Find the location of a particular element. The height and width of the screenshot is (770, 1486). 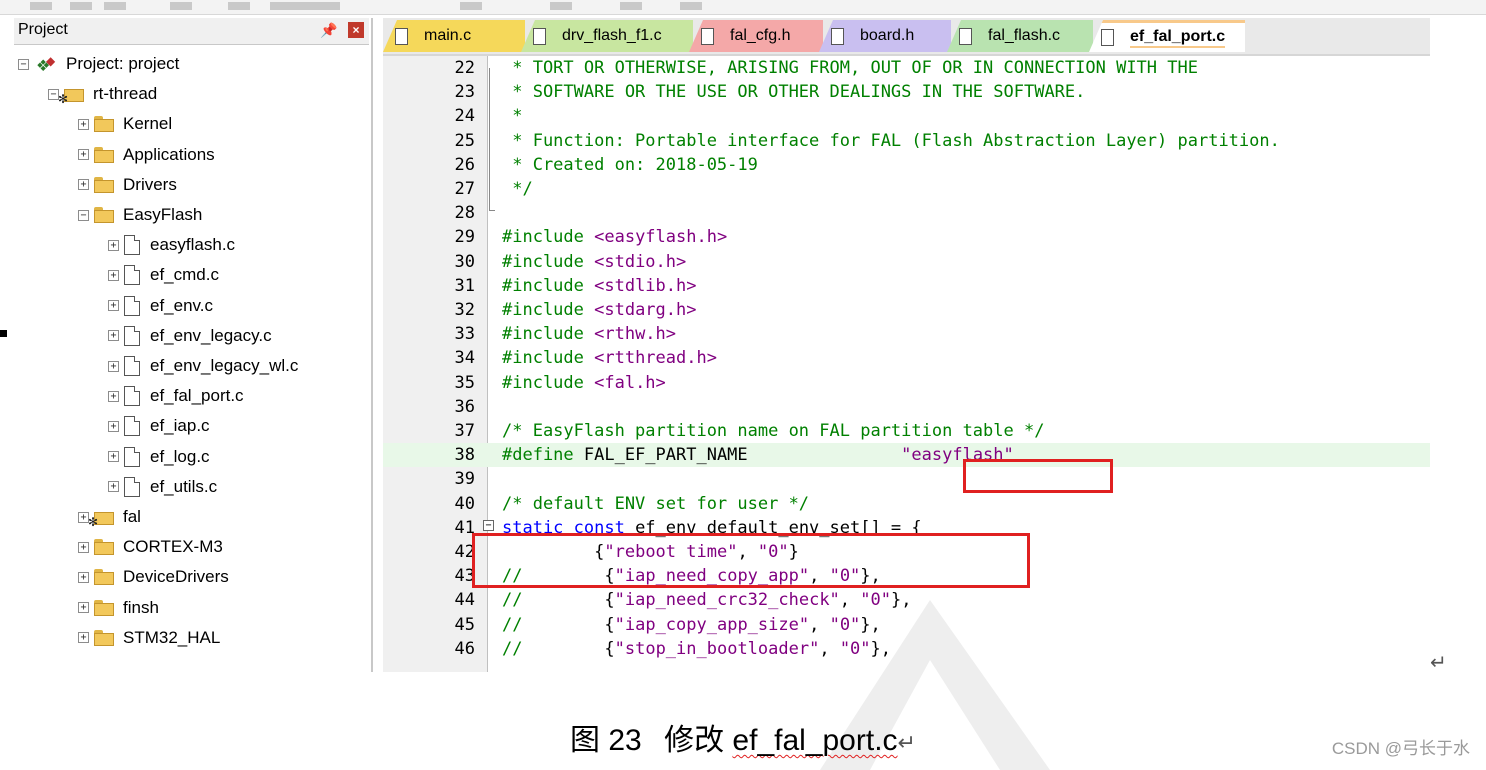

code-text: // {"stop_in_bootloader", "0"}, is located at coordinates (696, 649).